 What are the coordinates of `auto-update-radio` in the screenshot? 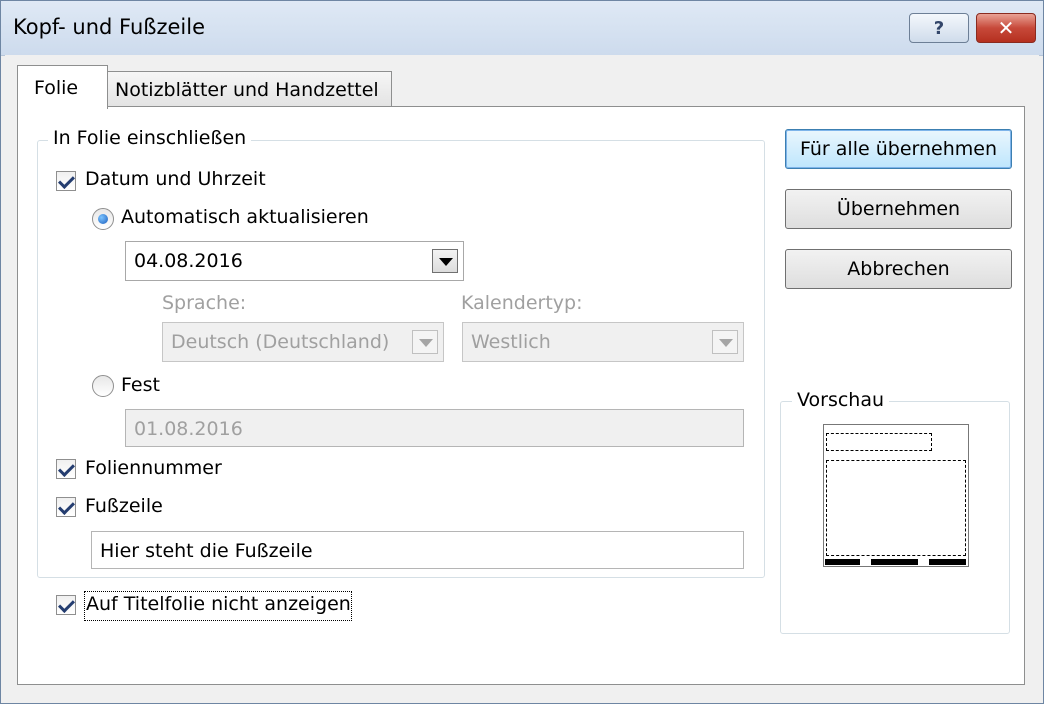 It's located at (103, 219).